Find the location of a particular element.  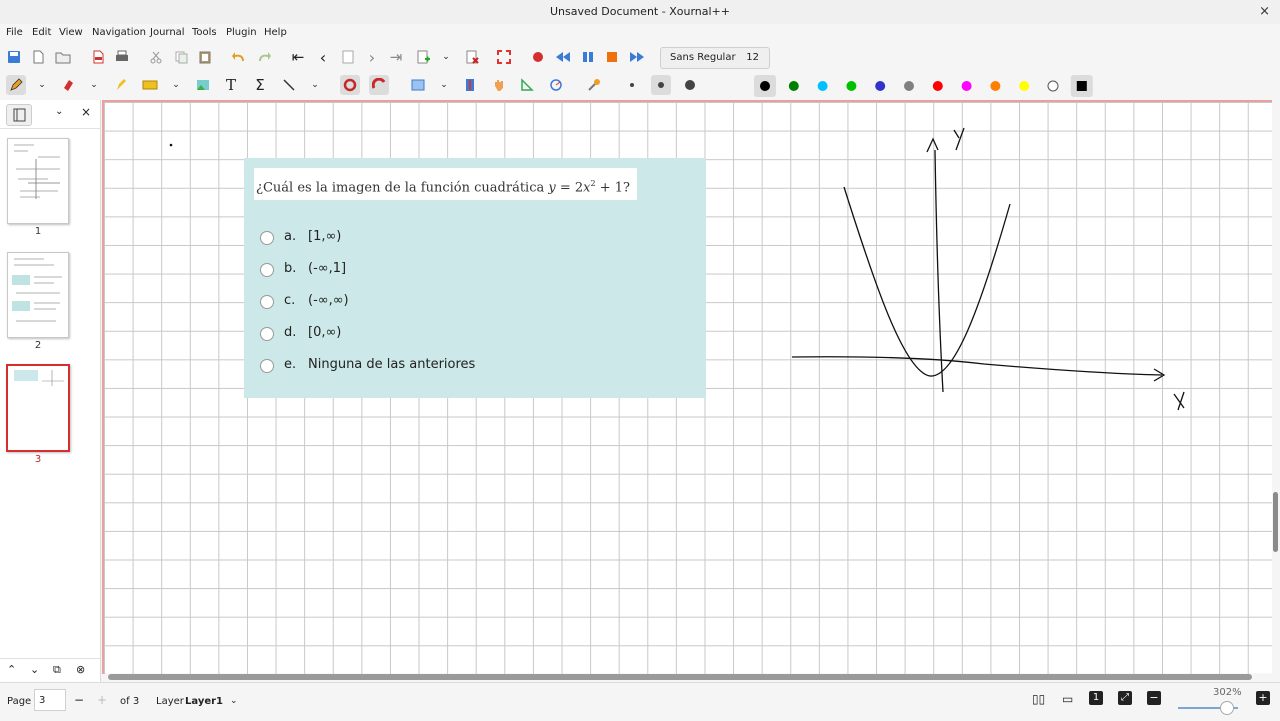

eraser-options-dropdown-icon: ⌄ is located at coordinates (94, 85).